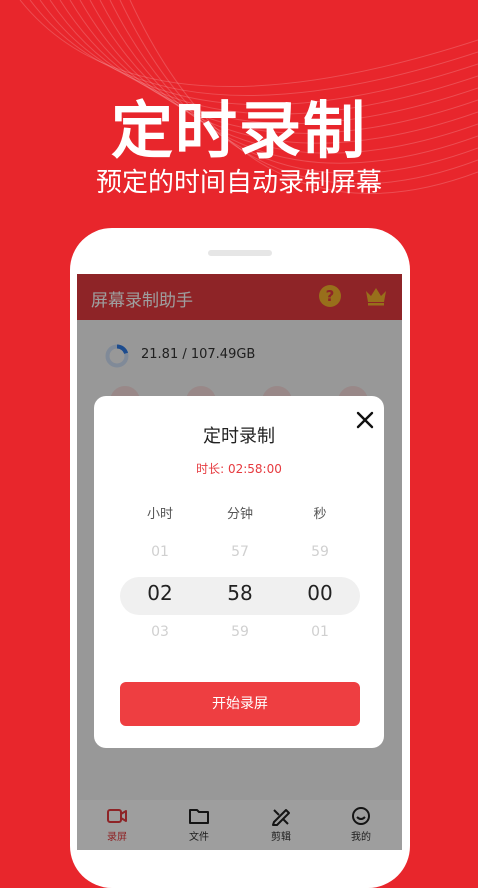 This screenshot has height=888, width=478. What do you see at coordinates (320, 514) in the screenshot?
I see `column-header-seconds: 秒` at bounding box center [320, 514].